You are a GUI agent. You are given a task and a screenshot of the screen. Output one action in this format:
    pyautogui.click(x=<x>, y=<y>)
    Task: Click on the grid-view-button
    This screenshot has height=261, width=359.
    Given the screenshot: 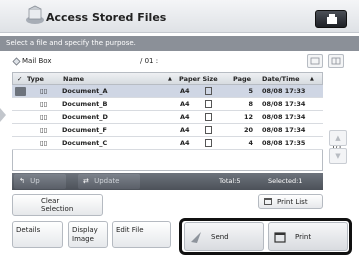 What is the action you would take?
    pyautogui.click(x=336, y=61)
    